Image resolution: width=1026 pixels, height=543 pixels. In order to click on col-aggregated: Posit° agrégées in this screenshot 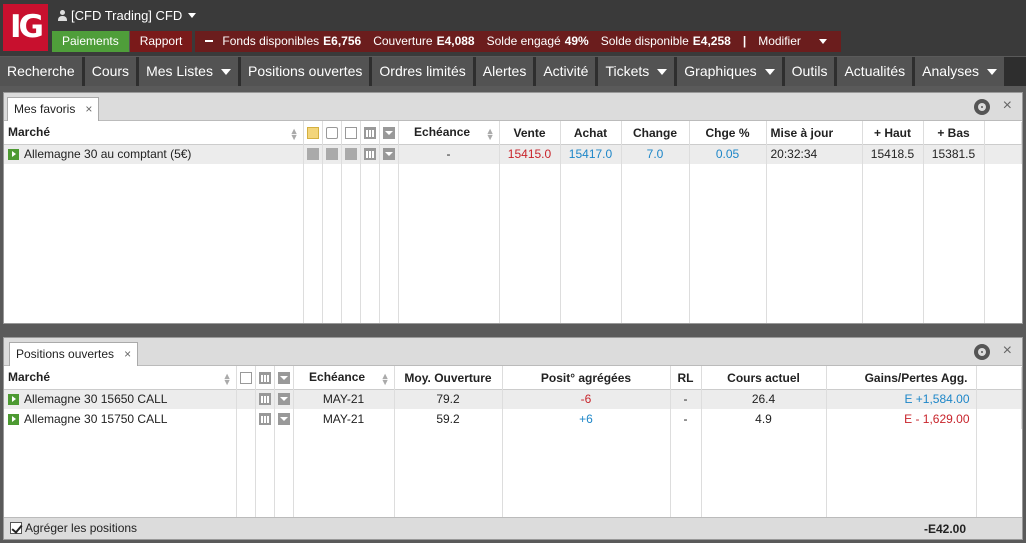, I will do `click(586, 378)`.